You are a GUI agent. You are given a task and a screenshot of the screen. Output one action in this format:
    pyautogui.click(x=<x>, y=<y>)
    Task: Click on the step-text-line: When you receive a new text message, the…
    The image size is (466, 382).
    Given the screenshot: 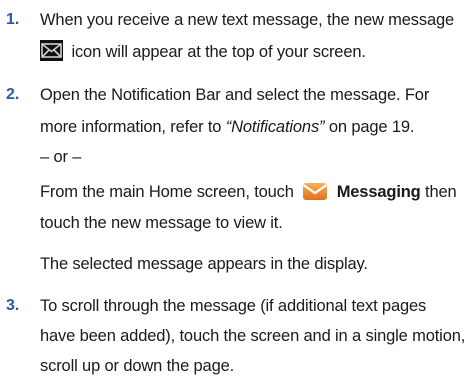 What is the action you would take?
    pyautogui.click(x=247, y=20)
    